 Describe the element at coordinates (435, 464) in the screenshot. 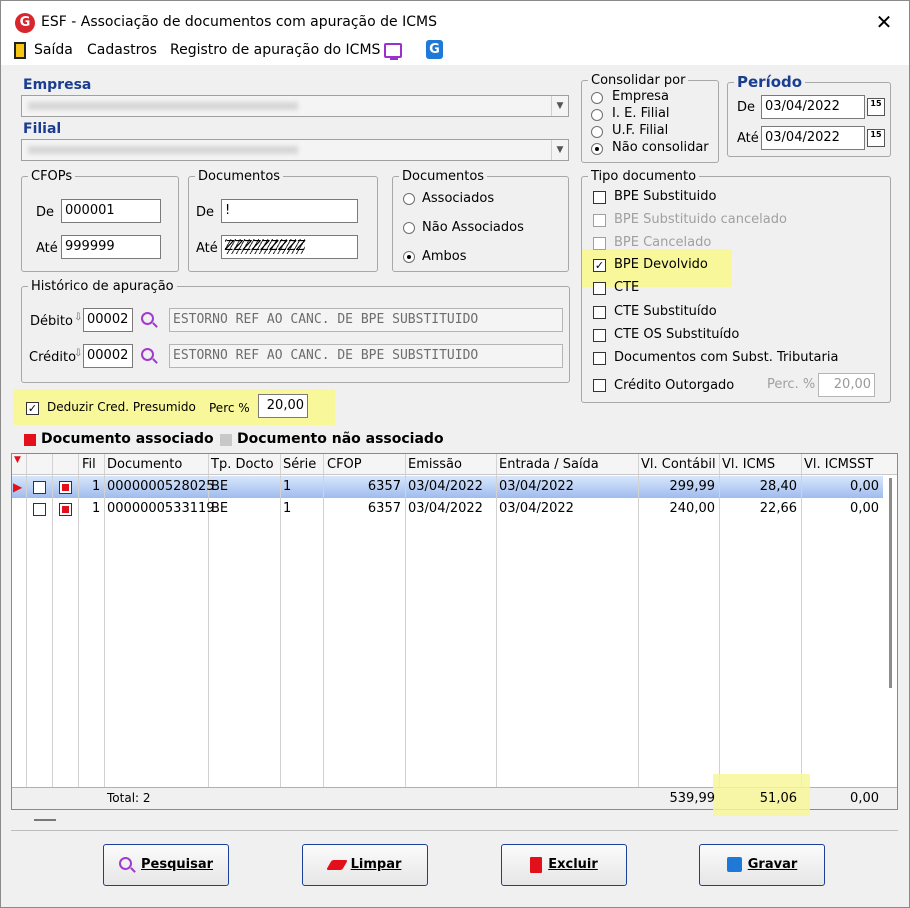

I see `col-emissao: Emissão` at that location.